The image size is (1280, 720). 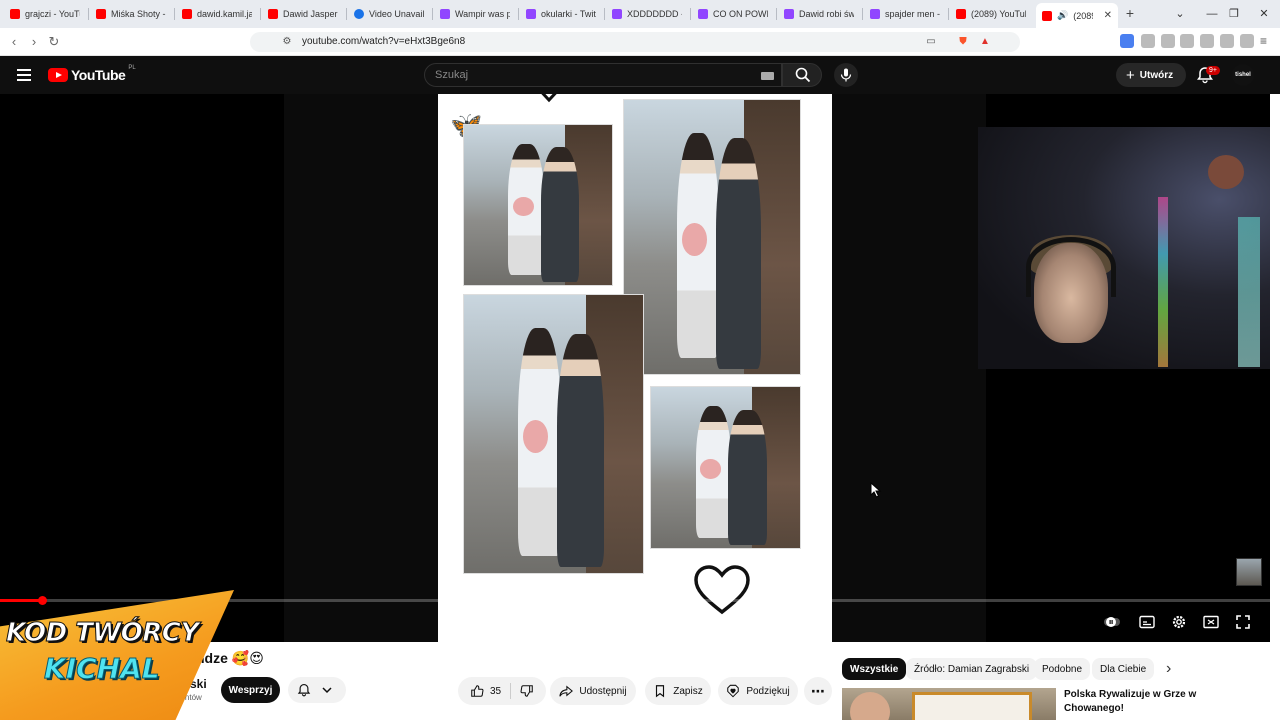 What do you see at coordinates (477, 691) in the screenshot?
I see `thumbs-up-icon` at bounding box center [477, 691].